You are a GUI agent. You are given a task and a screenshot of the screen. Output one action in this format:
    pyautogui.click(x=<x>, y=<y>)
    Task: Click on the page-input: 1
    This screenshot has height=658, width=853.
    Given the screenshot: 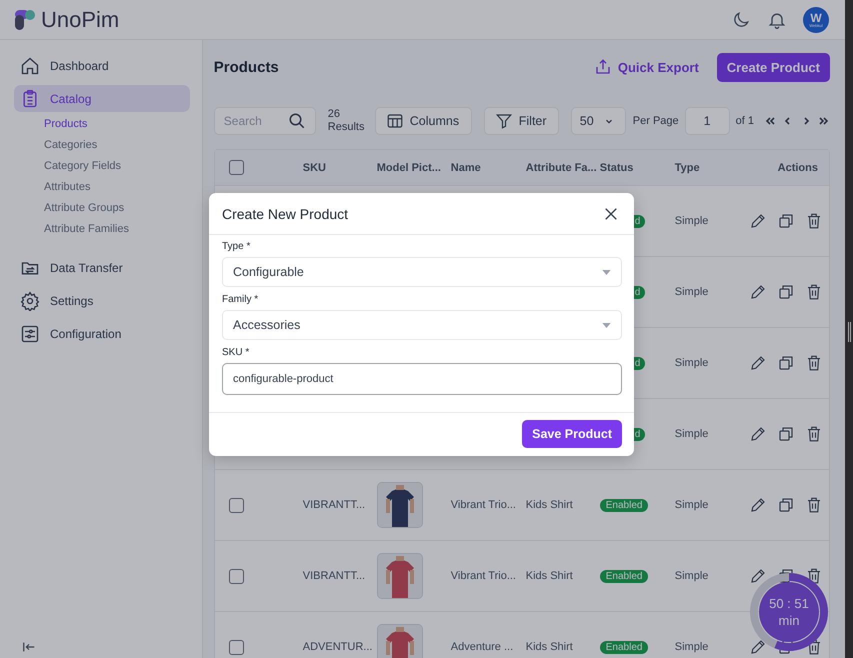 What is the action you would take?
    pyautogui.click(x=707, y=121)
    